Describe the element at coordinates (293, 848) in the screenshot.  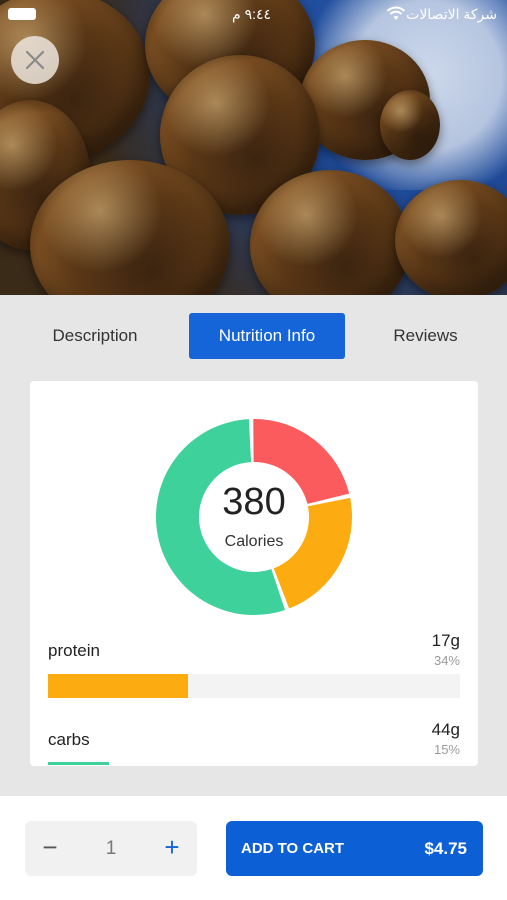
I see `add-to-cart-label: ADD TO CART` at that location.